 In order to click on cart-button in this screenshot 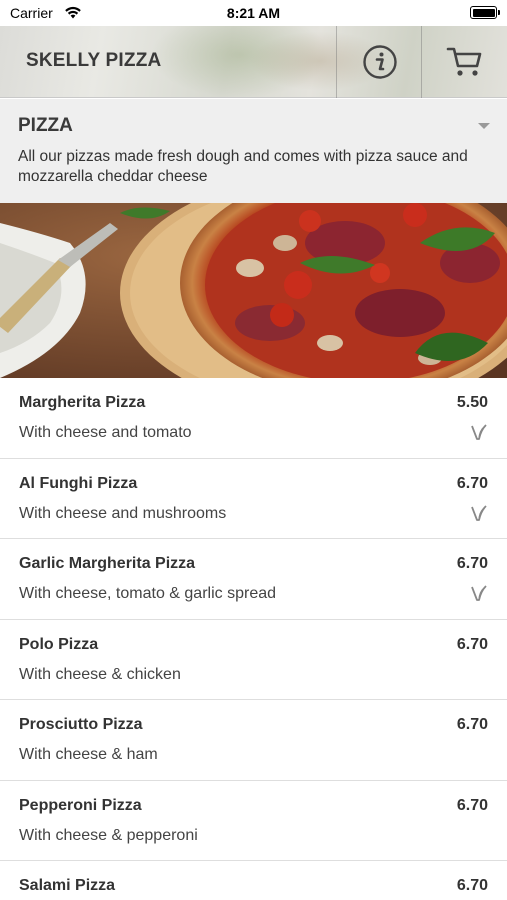, I will do `click(464, 62)`.